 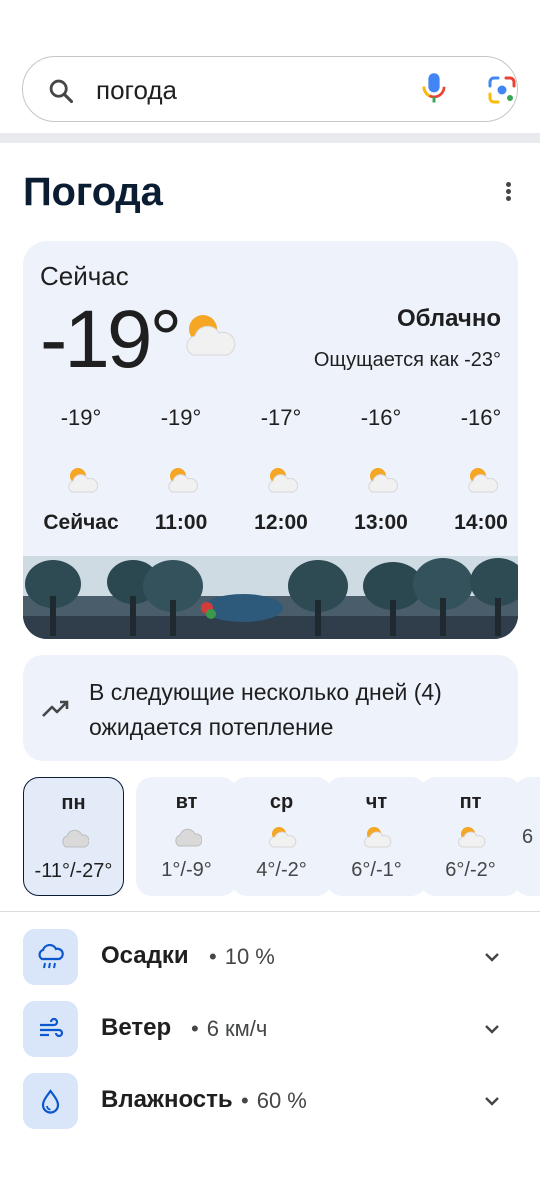 I want to click on day-range: -11°/-27°, so click(x=73, y=871).